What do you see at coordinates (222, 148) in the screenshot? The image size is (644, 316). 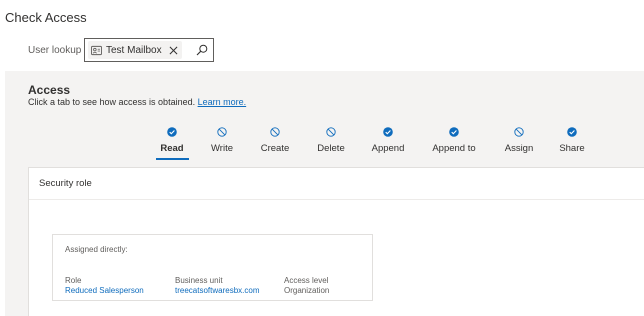 I see `tab-label: Write` at bounding box center [222, 148].